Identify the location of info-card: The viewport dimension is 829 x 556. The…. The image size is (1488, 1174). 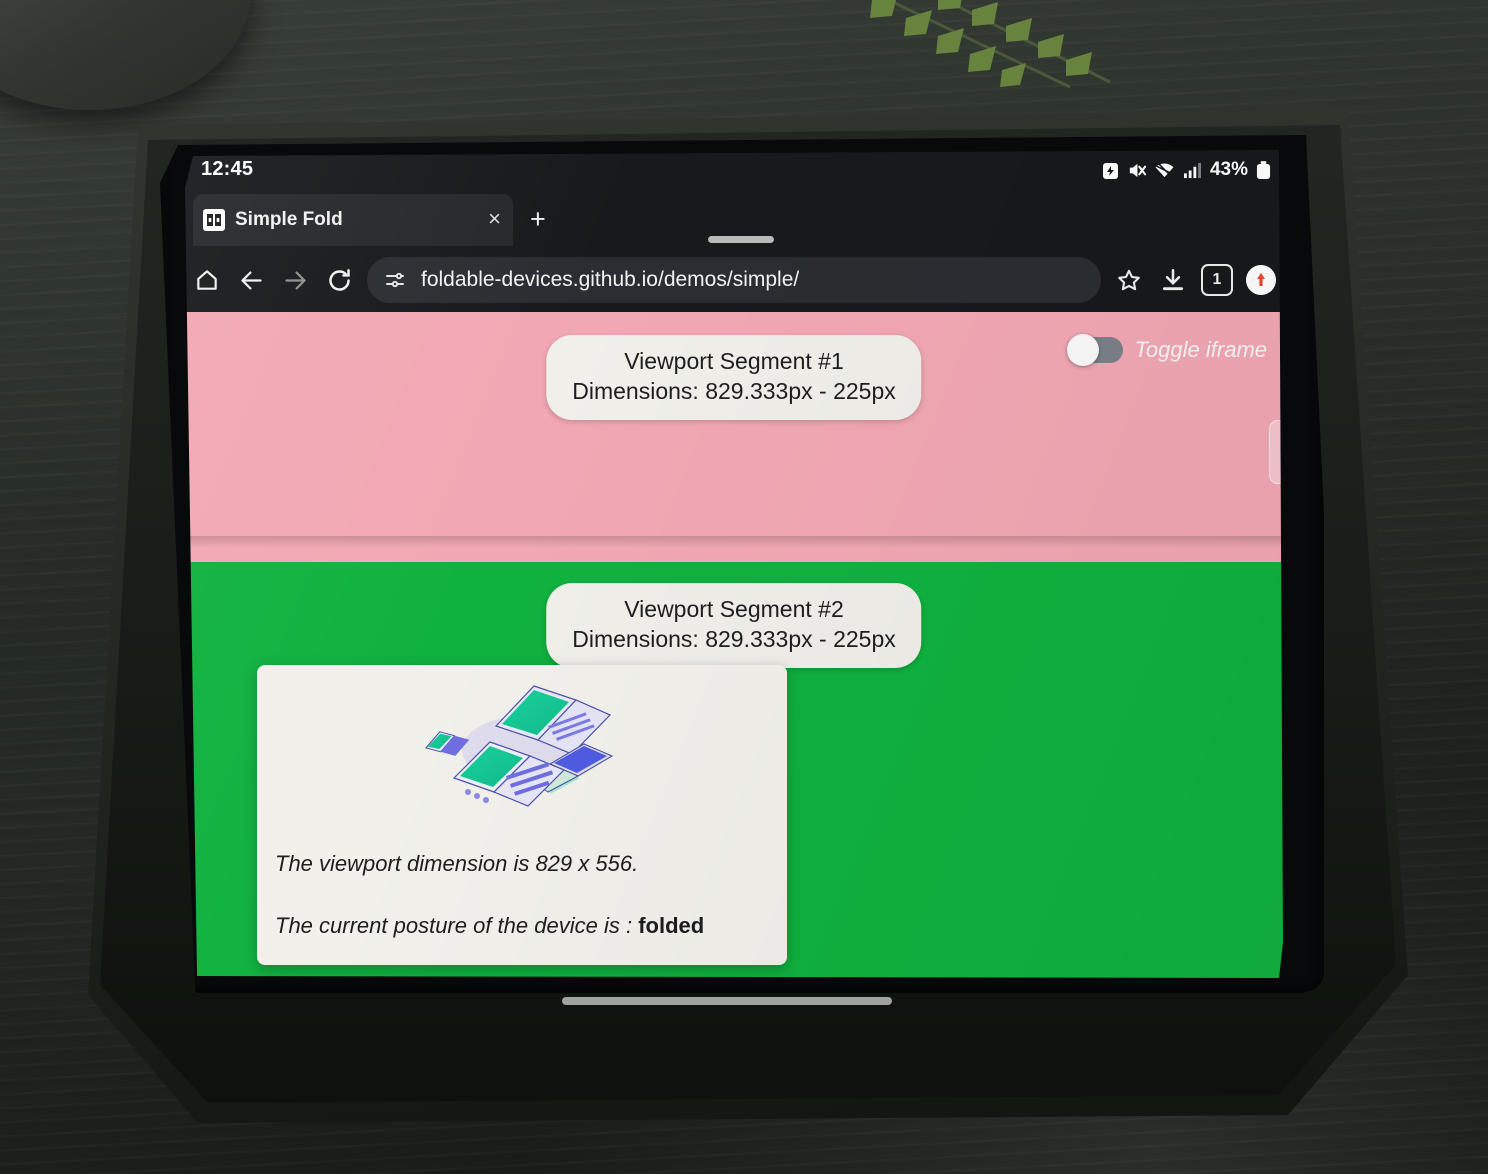
(522, 815).